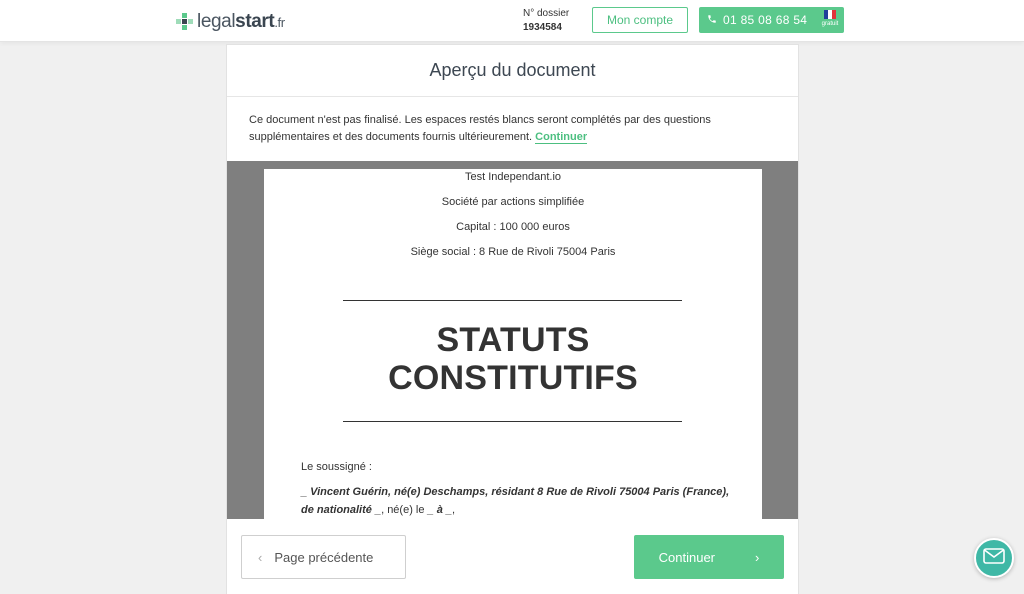 The height and width of the screenshot is (594, 1024). What do you see at coordinates (260, 557) in the screenshot?
I see `chevron-left-icon: ‹` at bounding box center [260, 557].